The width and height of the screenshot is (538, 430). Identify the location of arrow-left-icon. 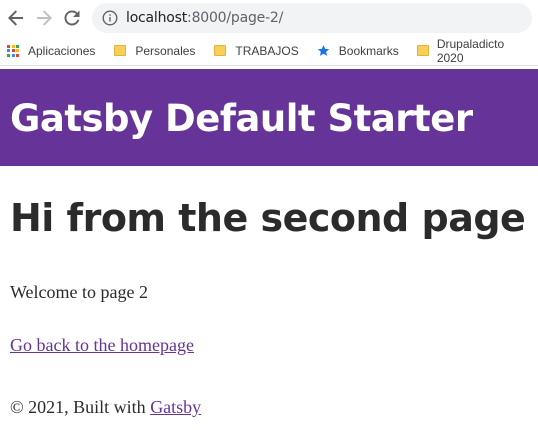
(15, 18).